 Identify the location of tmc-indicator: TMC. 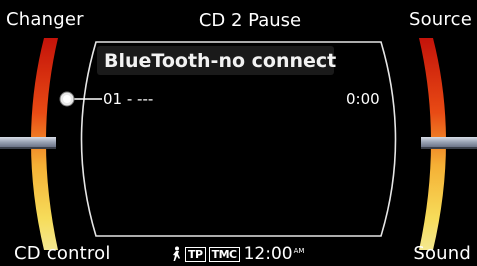
(224, 254).